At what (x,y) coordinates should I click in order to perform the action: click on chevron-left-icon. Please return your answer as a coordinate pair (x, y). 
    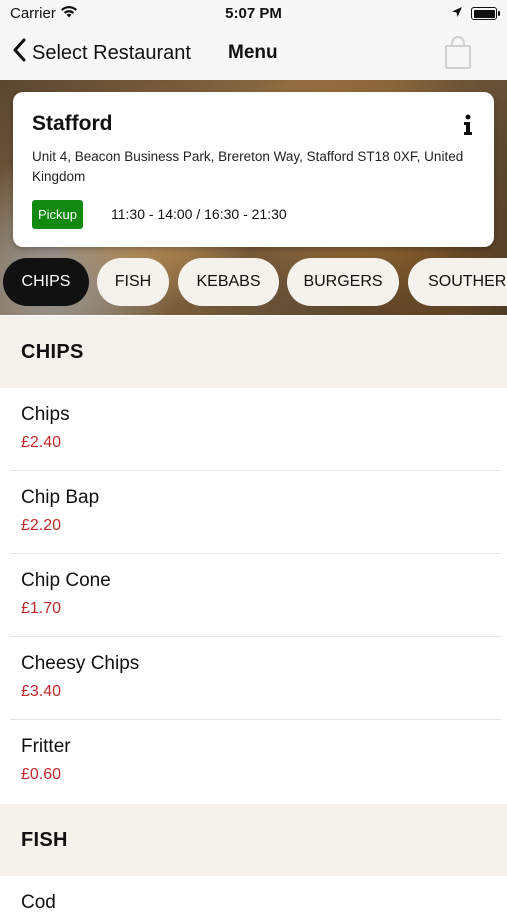
    Looking at the image, I should click on (19, 53).